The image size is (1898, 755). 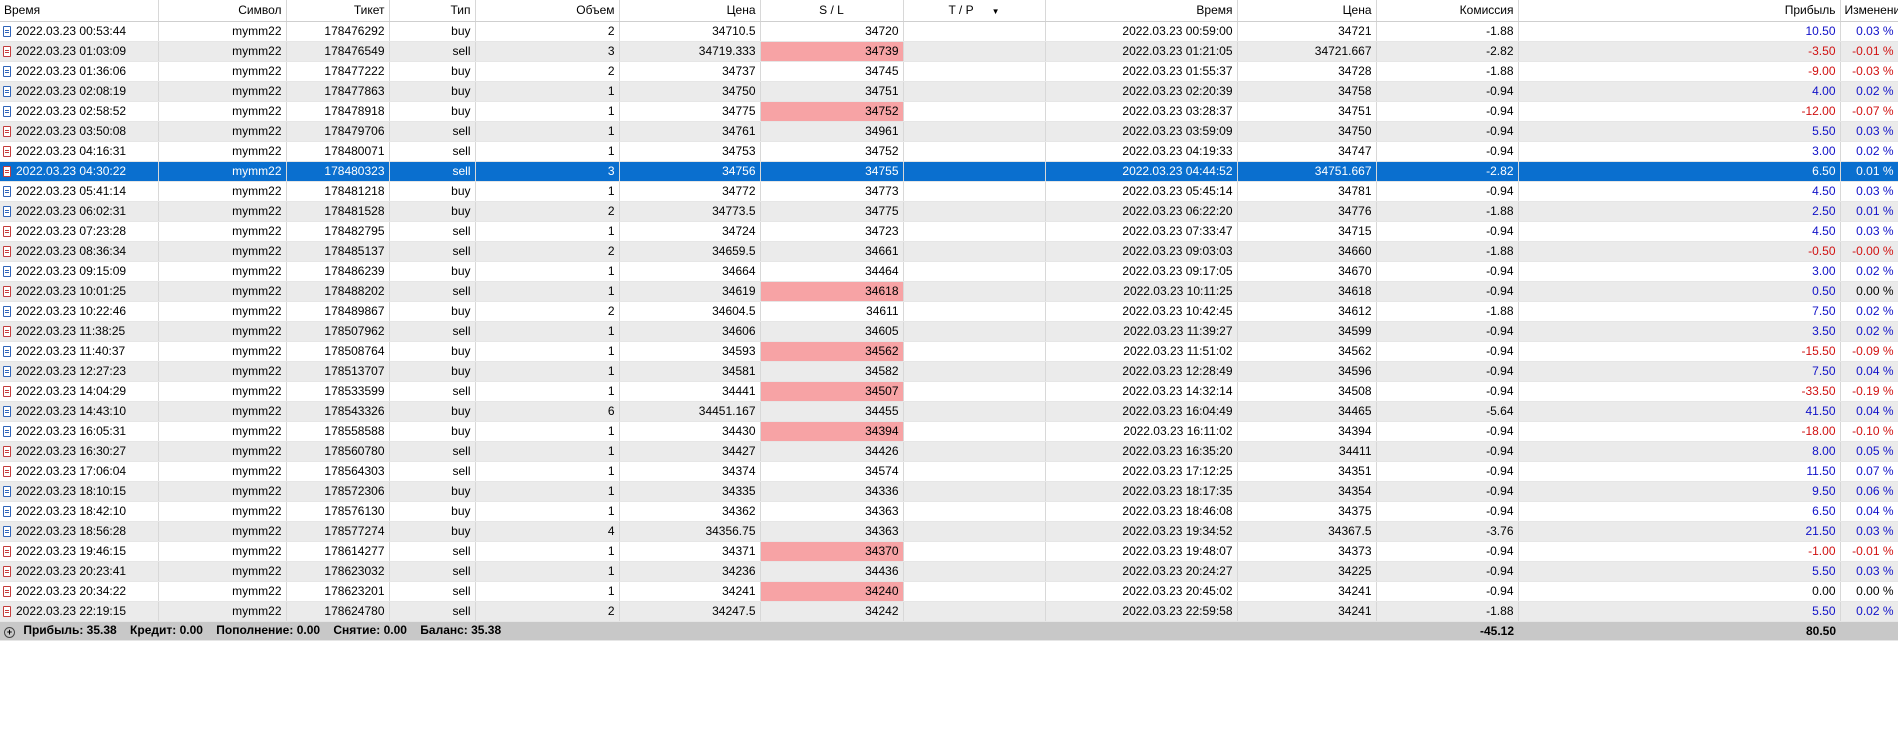 I want to click on cell-sl: 34745, so click(x=832, y=71).